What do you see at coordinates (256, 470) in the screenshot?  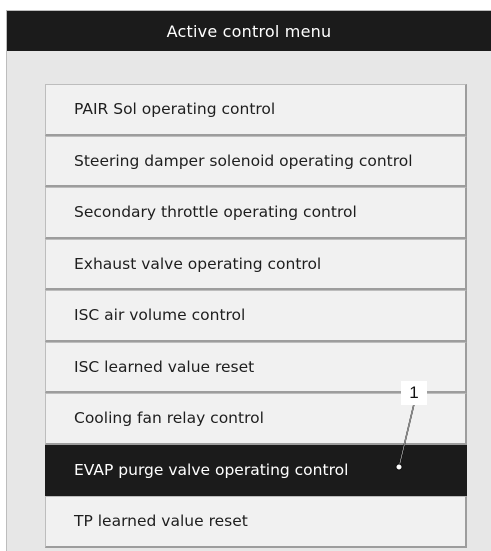 I see `menu-item-evap-purge: EVAP purge valve operating control` at bounding box center [256, 470].